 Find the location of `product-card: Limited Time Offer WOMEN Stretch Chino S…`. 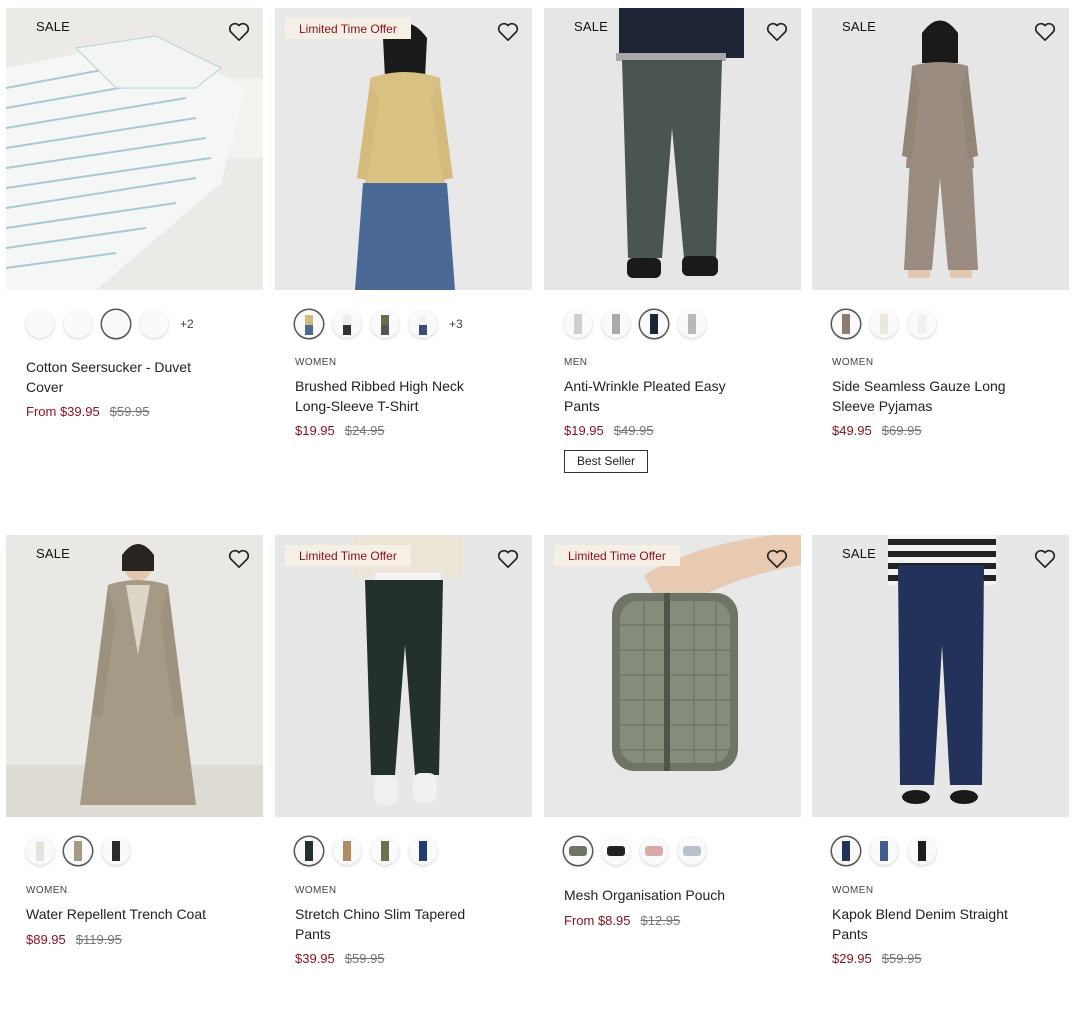

product-card: Limited Time Offer WOMEN Stretch Chino S… is located at coordinates (403, 750).